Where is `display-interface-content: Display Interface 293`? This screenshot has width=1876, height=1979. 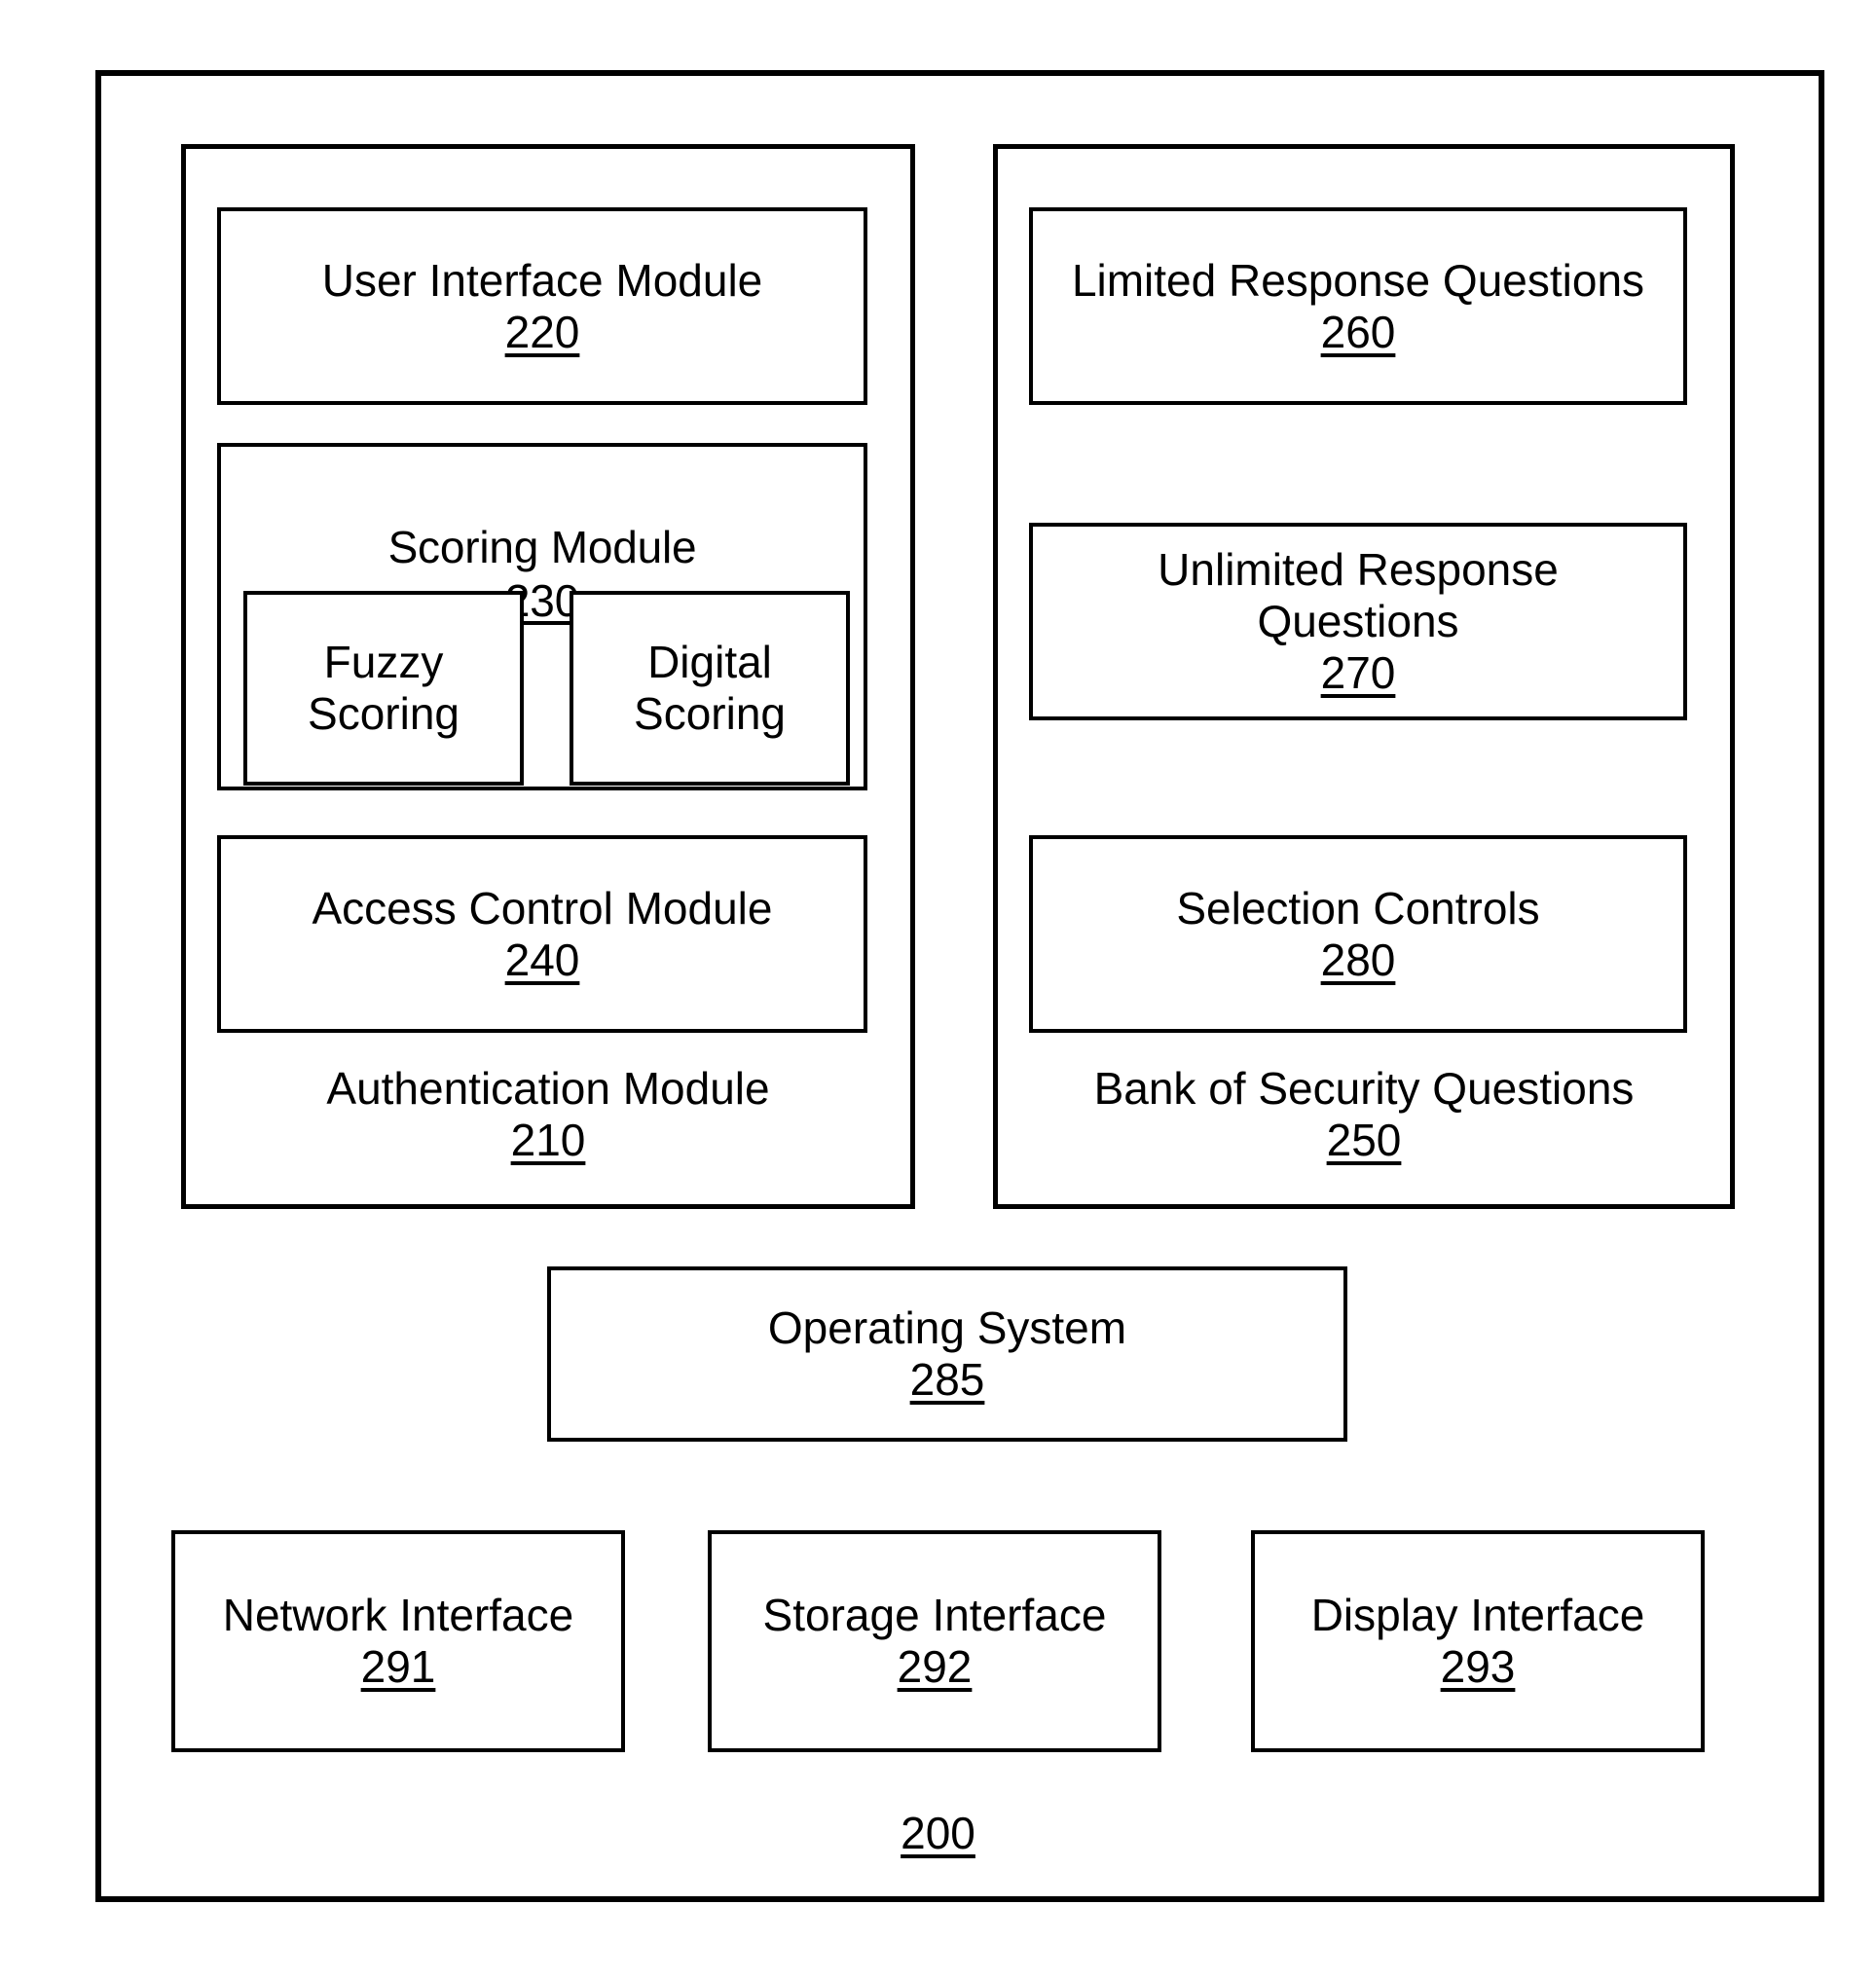
display-interface-content: Display Interface 293 is located at coordinates (1478, 1641).